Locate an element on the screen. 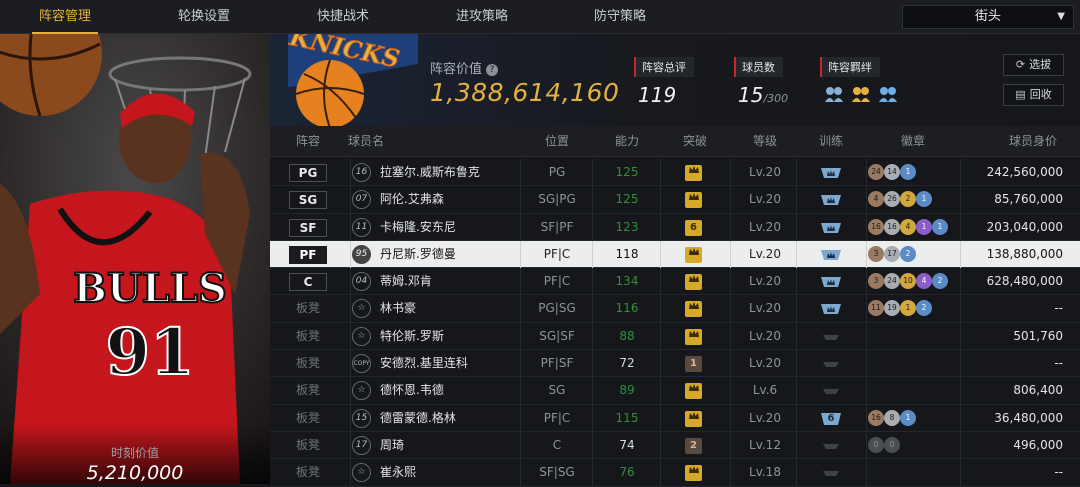 This screenshot has width=1080, height=487. col-position: 位置 is located at coordinates (557, 141).